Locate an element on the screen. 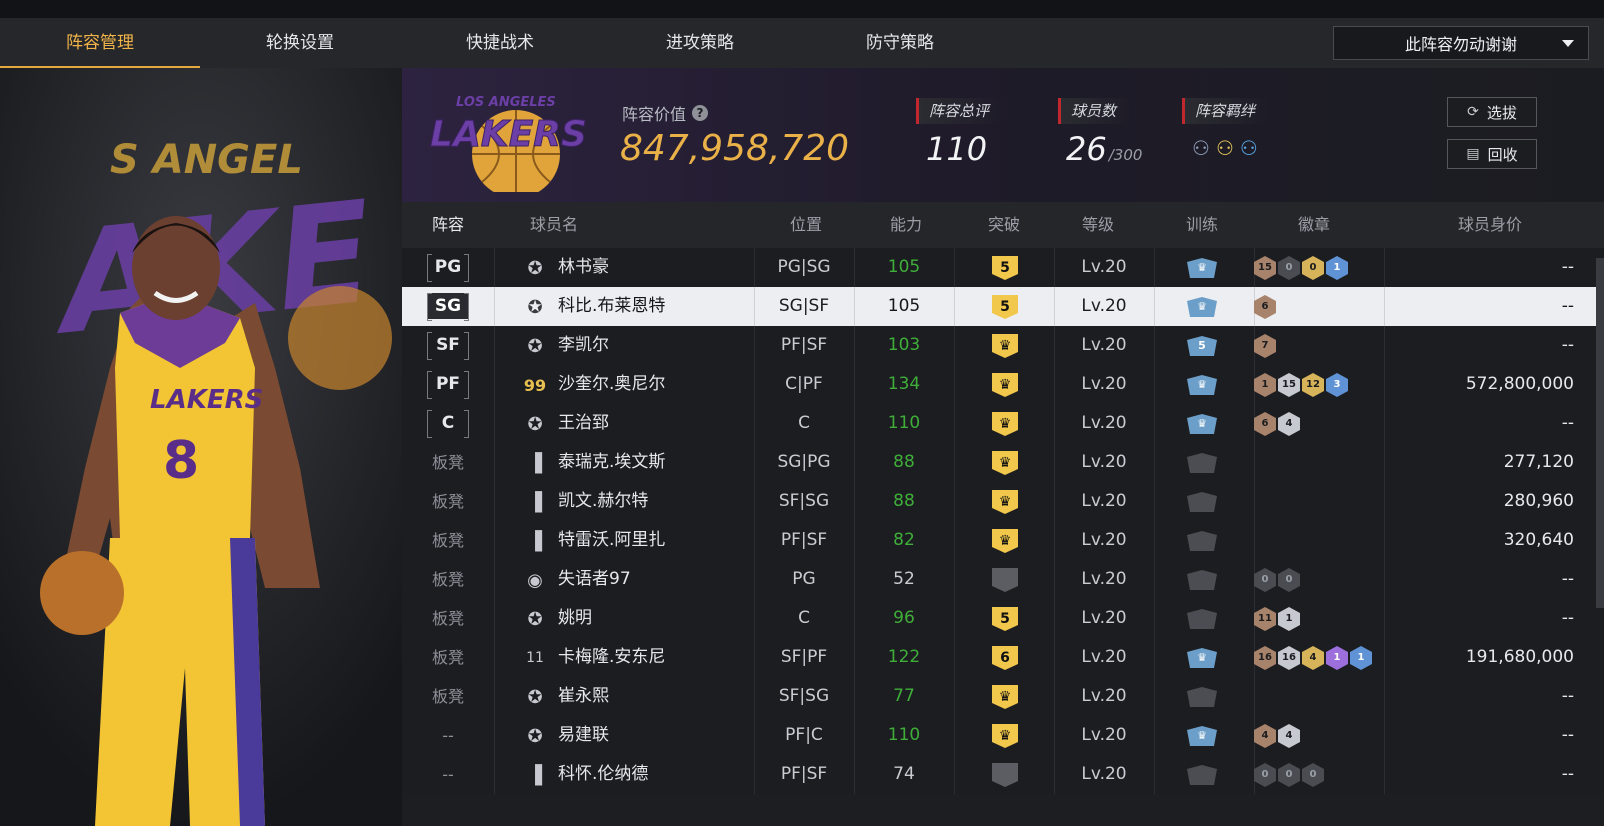  slot-cell: PG is located at coordinates (448, 267).